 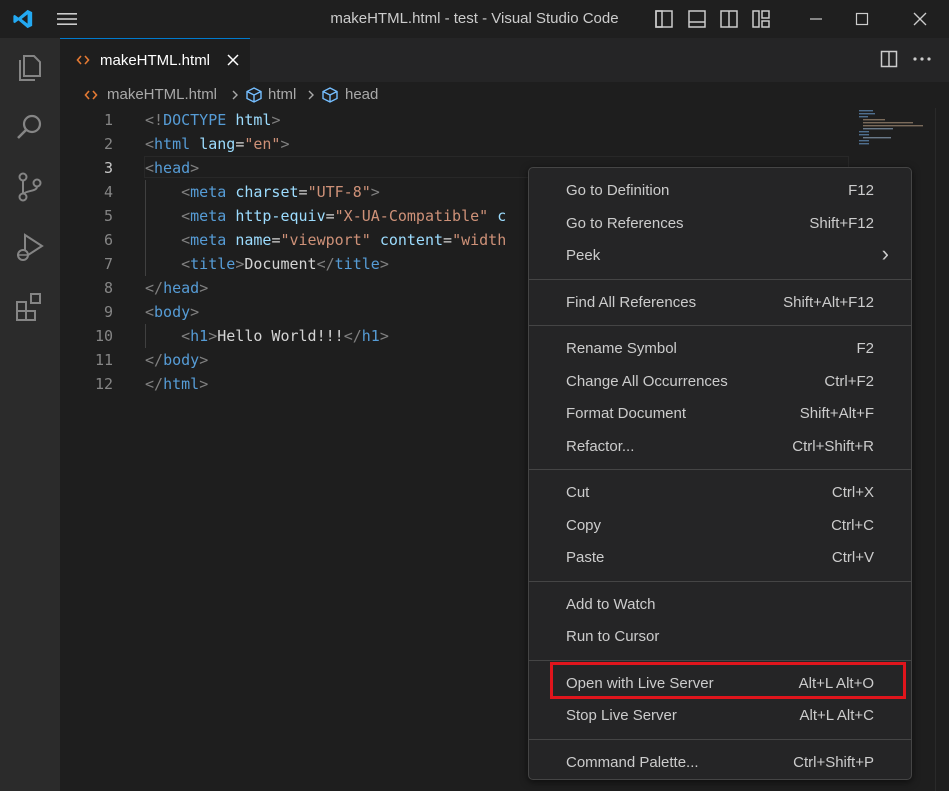 What do you see at coordinates (889, 59) in the screenshot?
I see `split-editor-icon` at bounding box center [889, 59].